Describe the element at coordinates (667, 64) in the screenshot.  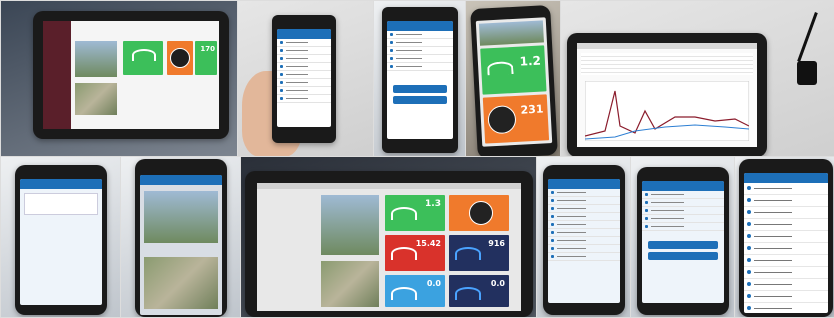
I see `data-table` at that location.